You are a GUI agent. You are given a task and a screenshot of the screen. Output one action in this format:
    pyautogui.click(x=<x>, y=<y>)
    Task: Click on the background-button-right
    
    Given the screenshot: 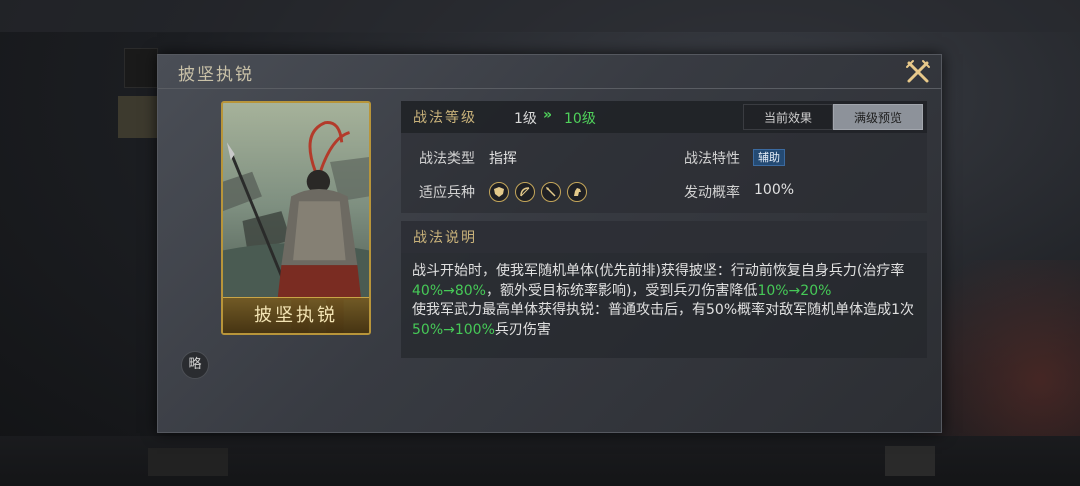 What is the action you would take?
    pyautogui.click(x=910, y=461)
    